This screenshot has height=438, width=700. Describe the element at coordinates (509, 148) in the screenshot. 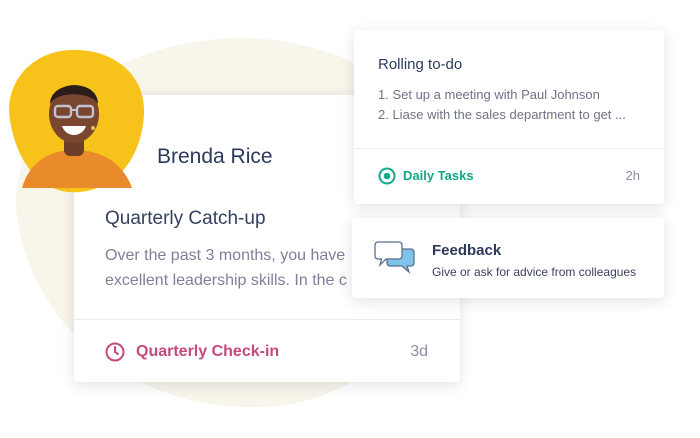

I see `todo-divider` at that location.